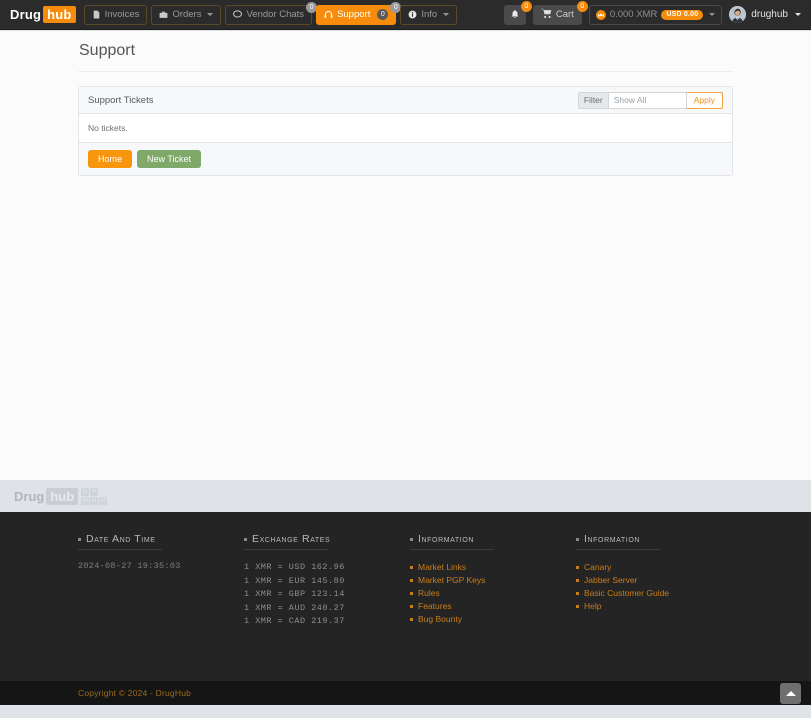 The width and height of the screenshot is (811, 718). I want to click on footer-link-market-links: Market Links, so click(486, 567).